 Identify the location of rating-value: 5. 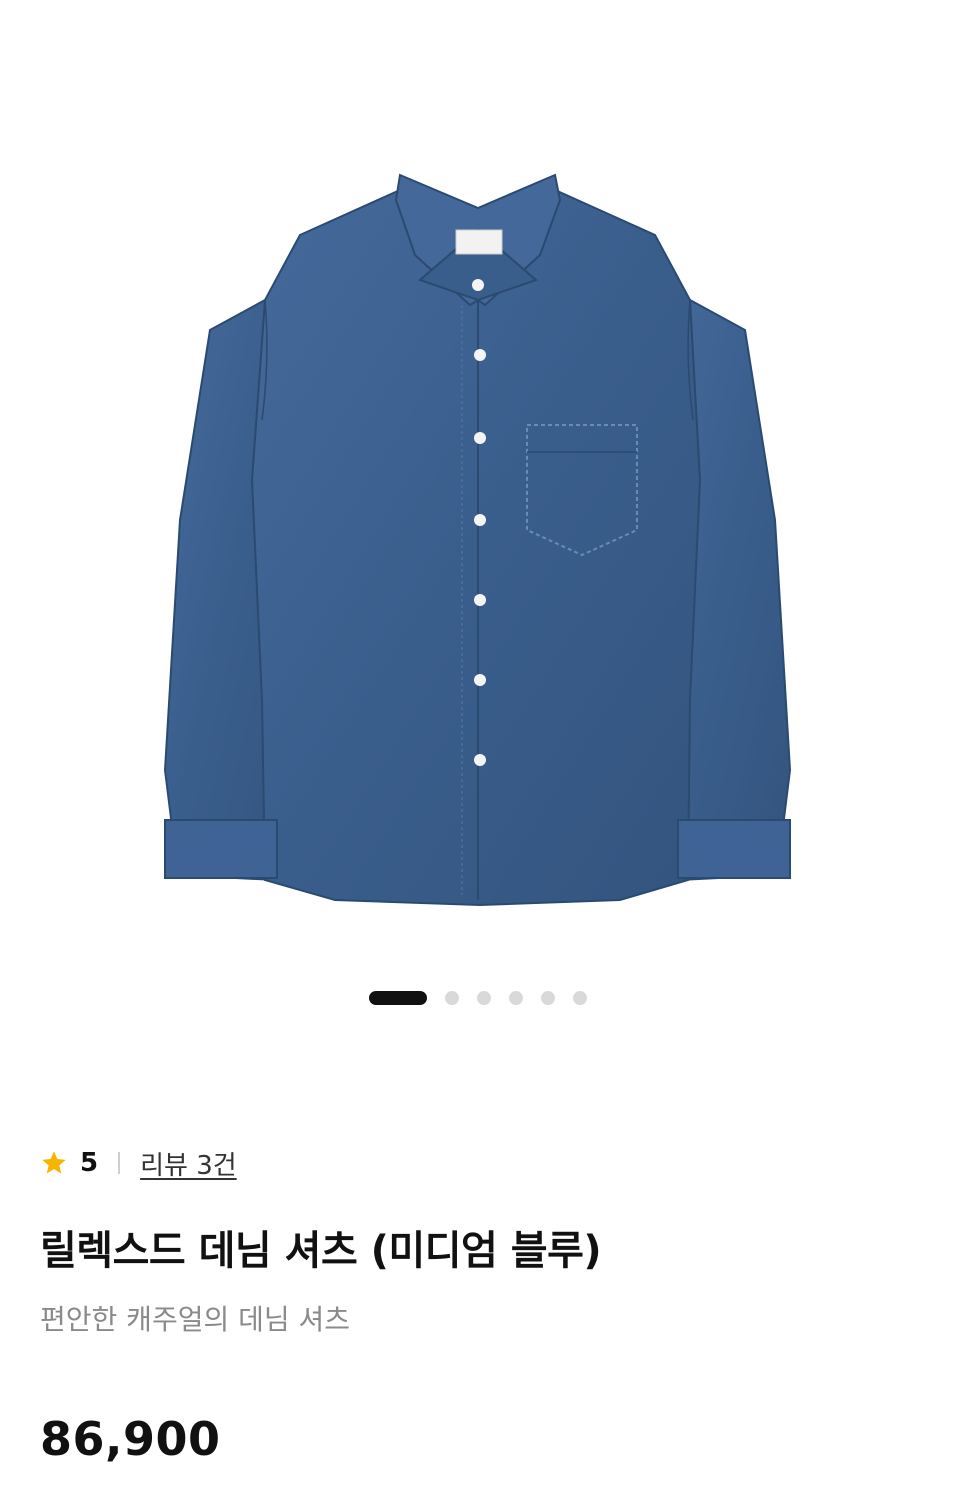
(89, 1163).